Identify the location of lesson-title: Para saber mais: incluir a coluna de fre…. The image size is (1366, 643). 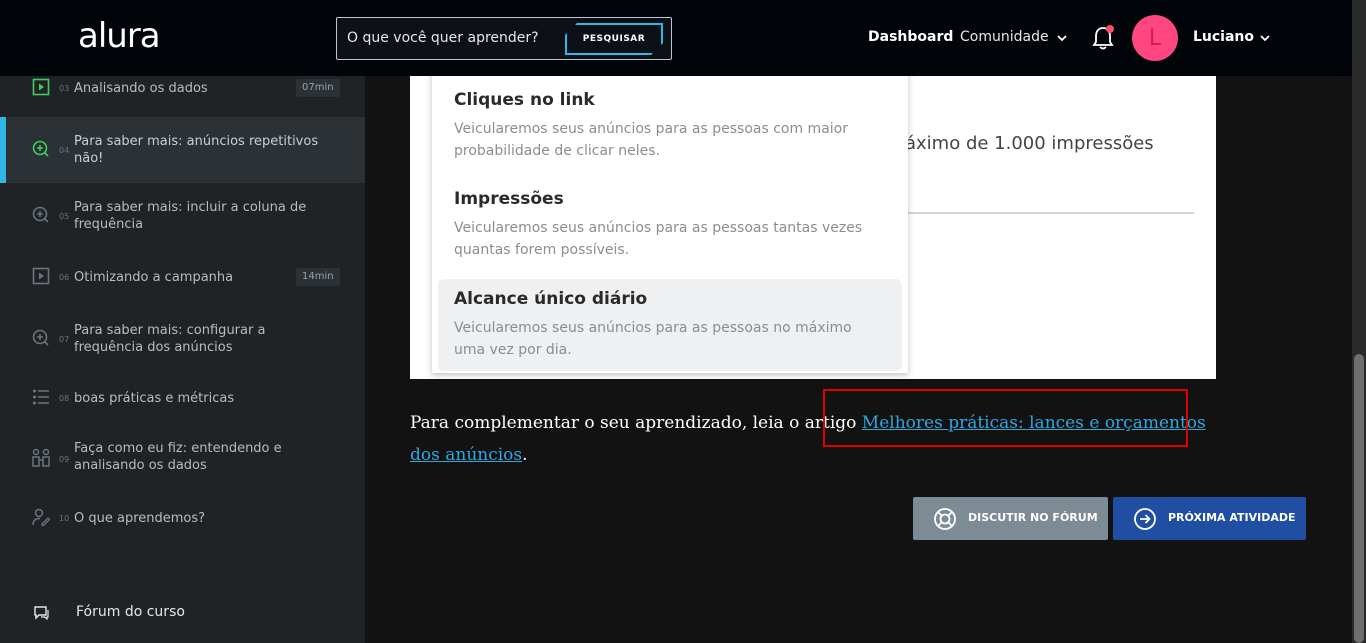
(190, 216).